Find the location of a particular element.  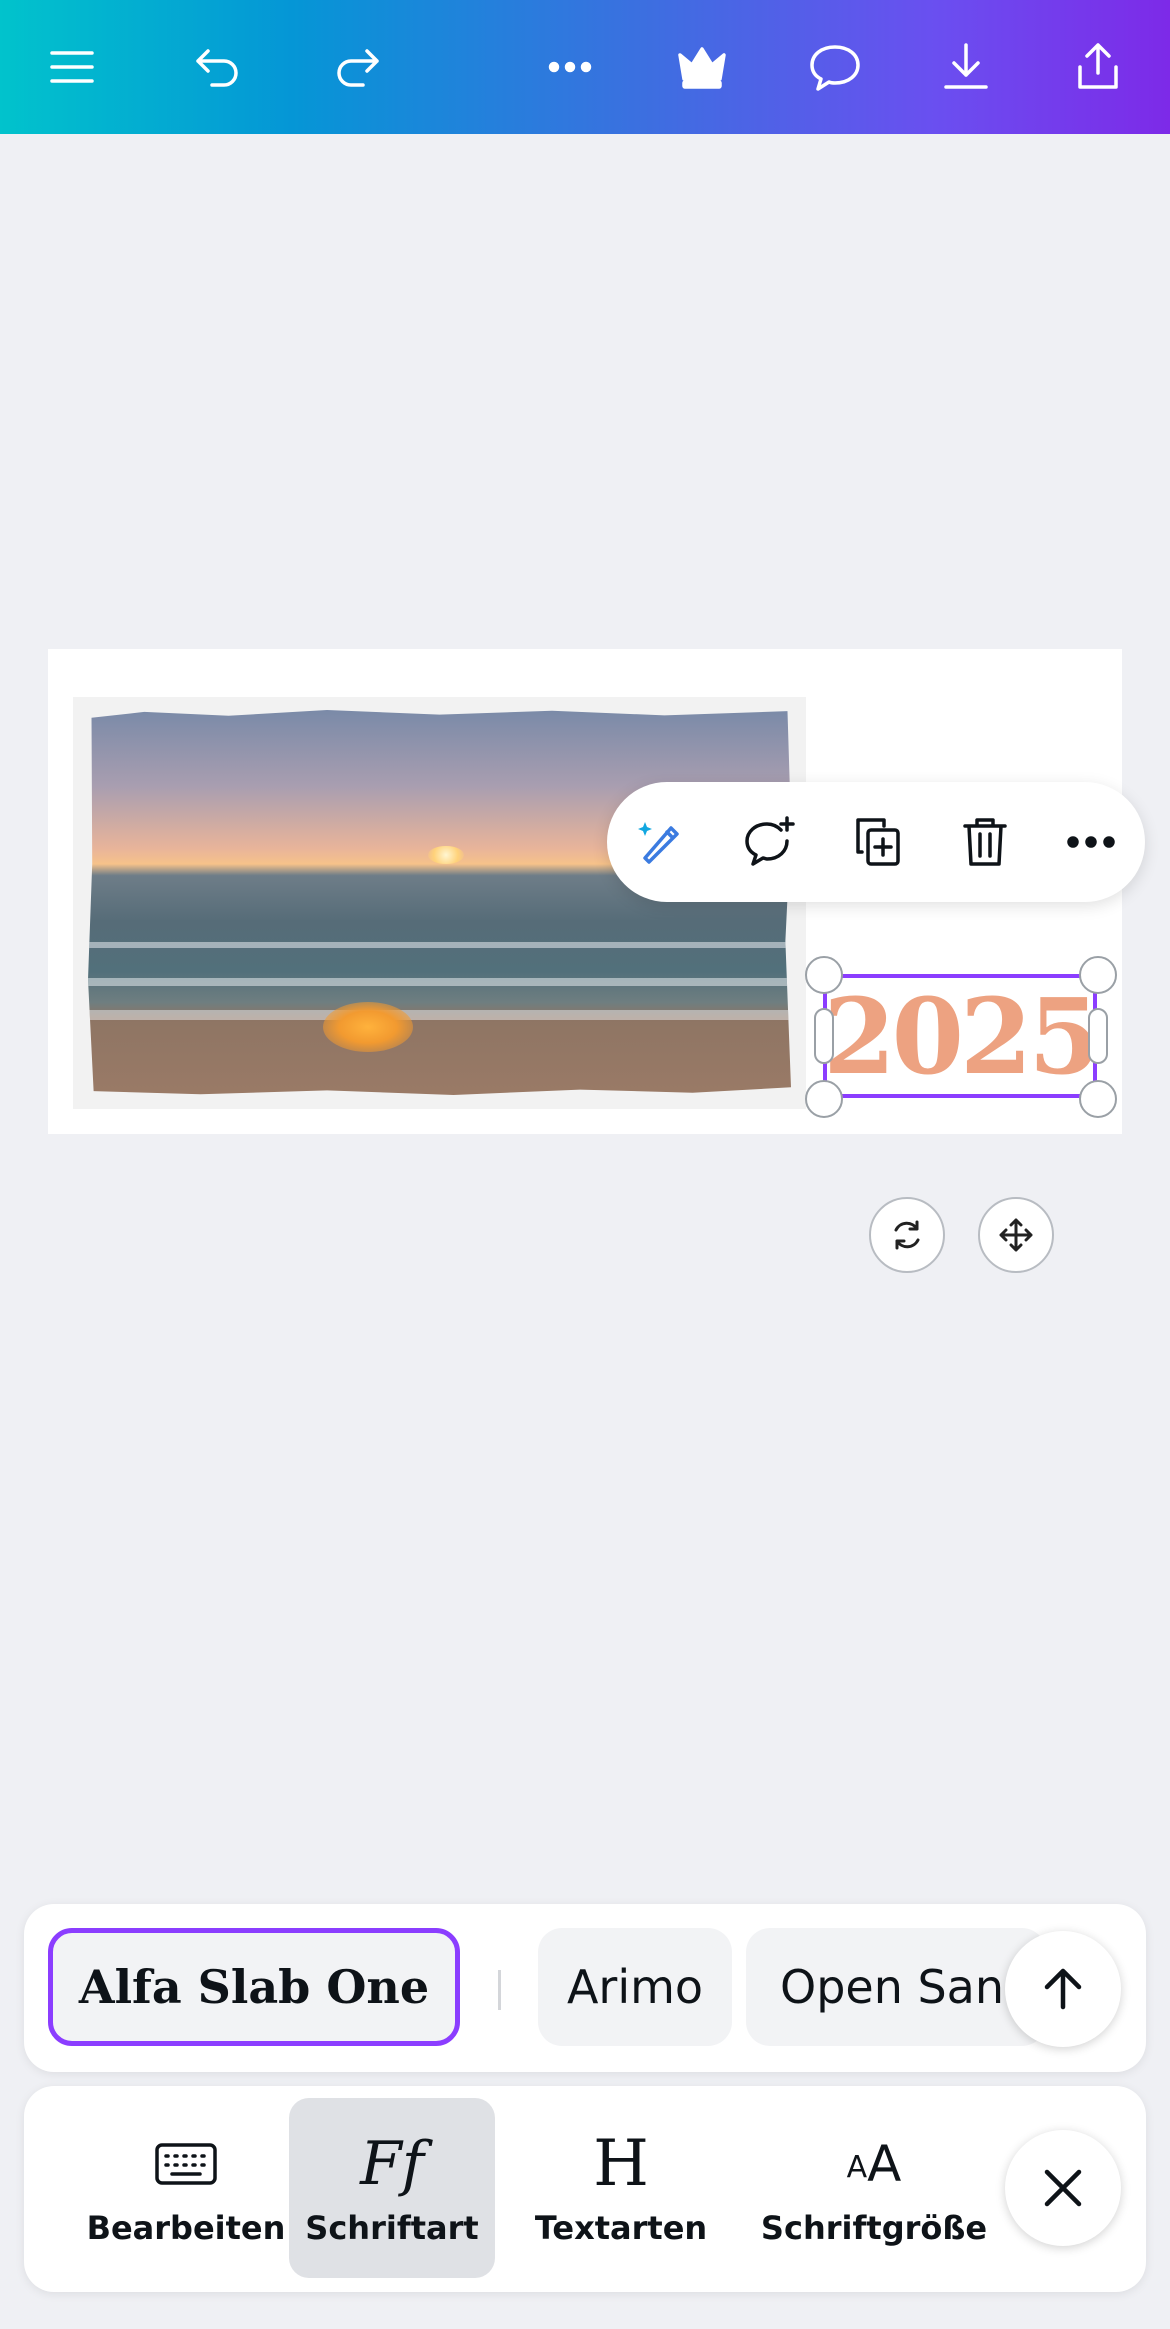

premium-button is located at coordinates (702, 67).